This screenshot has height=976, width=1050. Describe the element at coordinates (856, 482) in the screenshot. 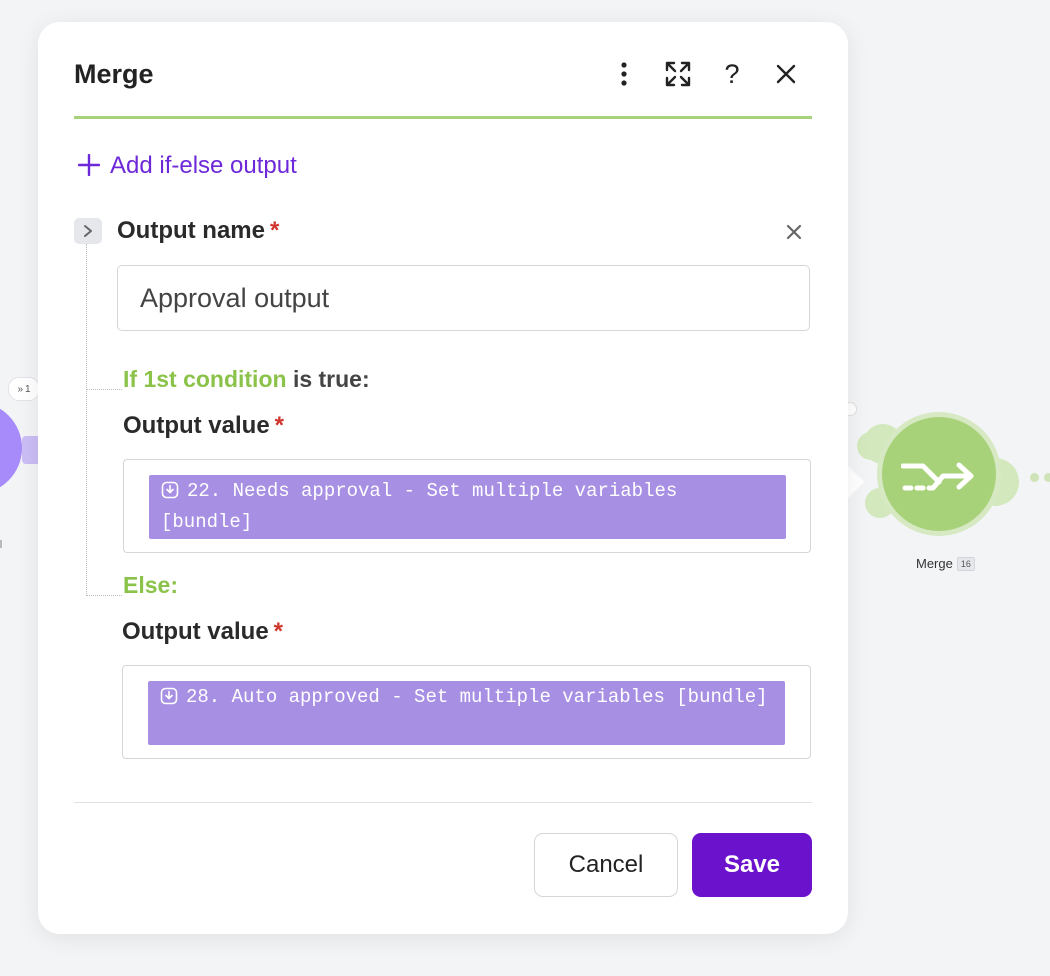

I see `merge-input-arrow` at that location.